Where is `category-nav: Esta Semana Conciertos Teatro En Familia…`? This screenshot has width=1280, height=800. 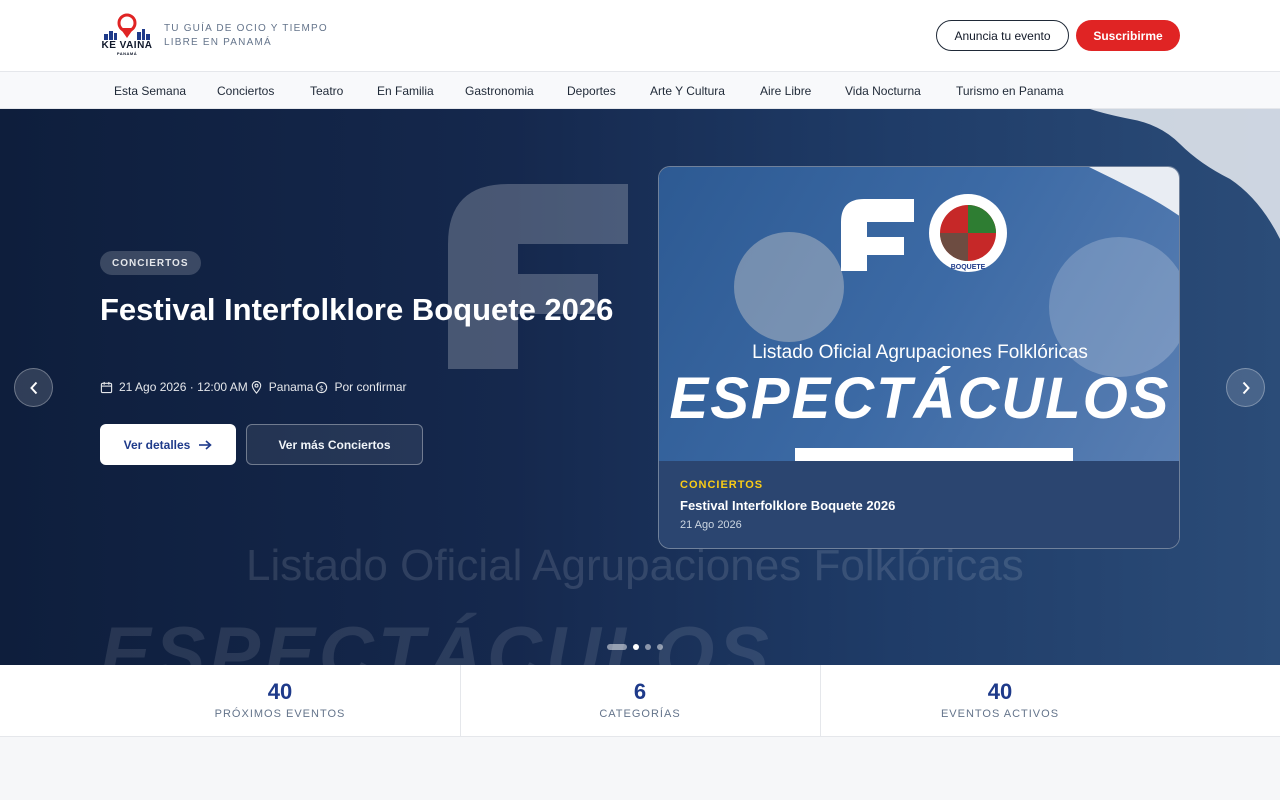
category-nav: Esta Semana Conciertos Teatro En Familia… is located at coordinates (640, 90).